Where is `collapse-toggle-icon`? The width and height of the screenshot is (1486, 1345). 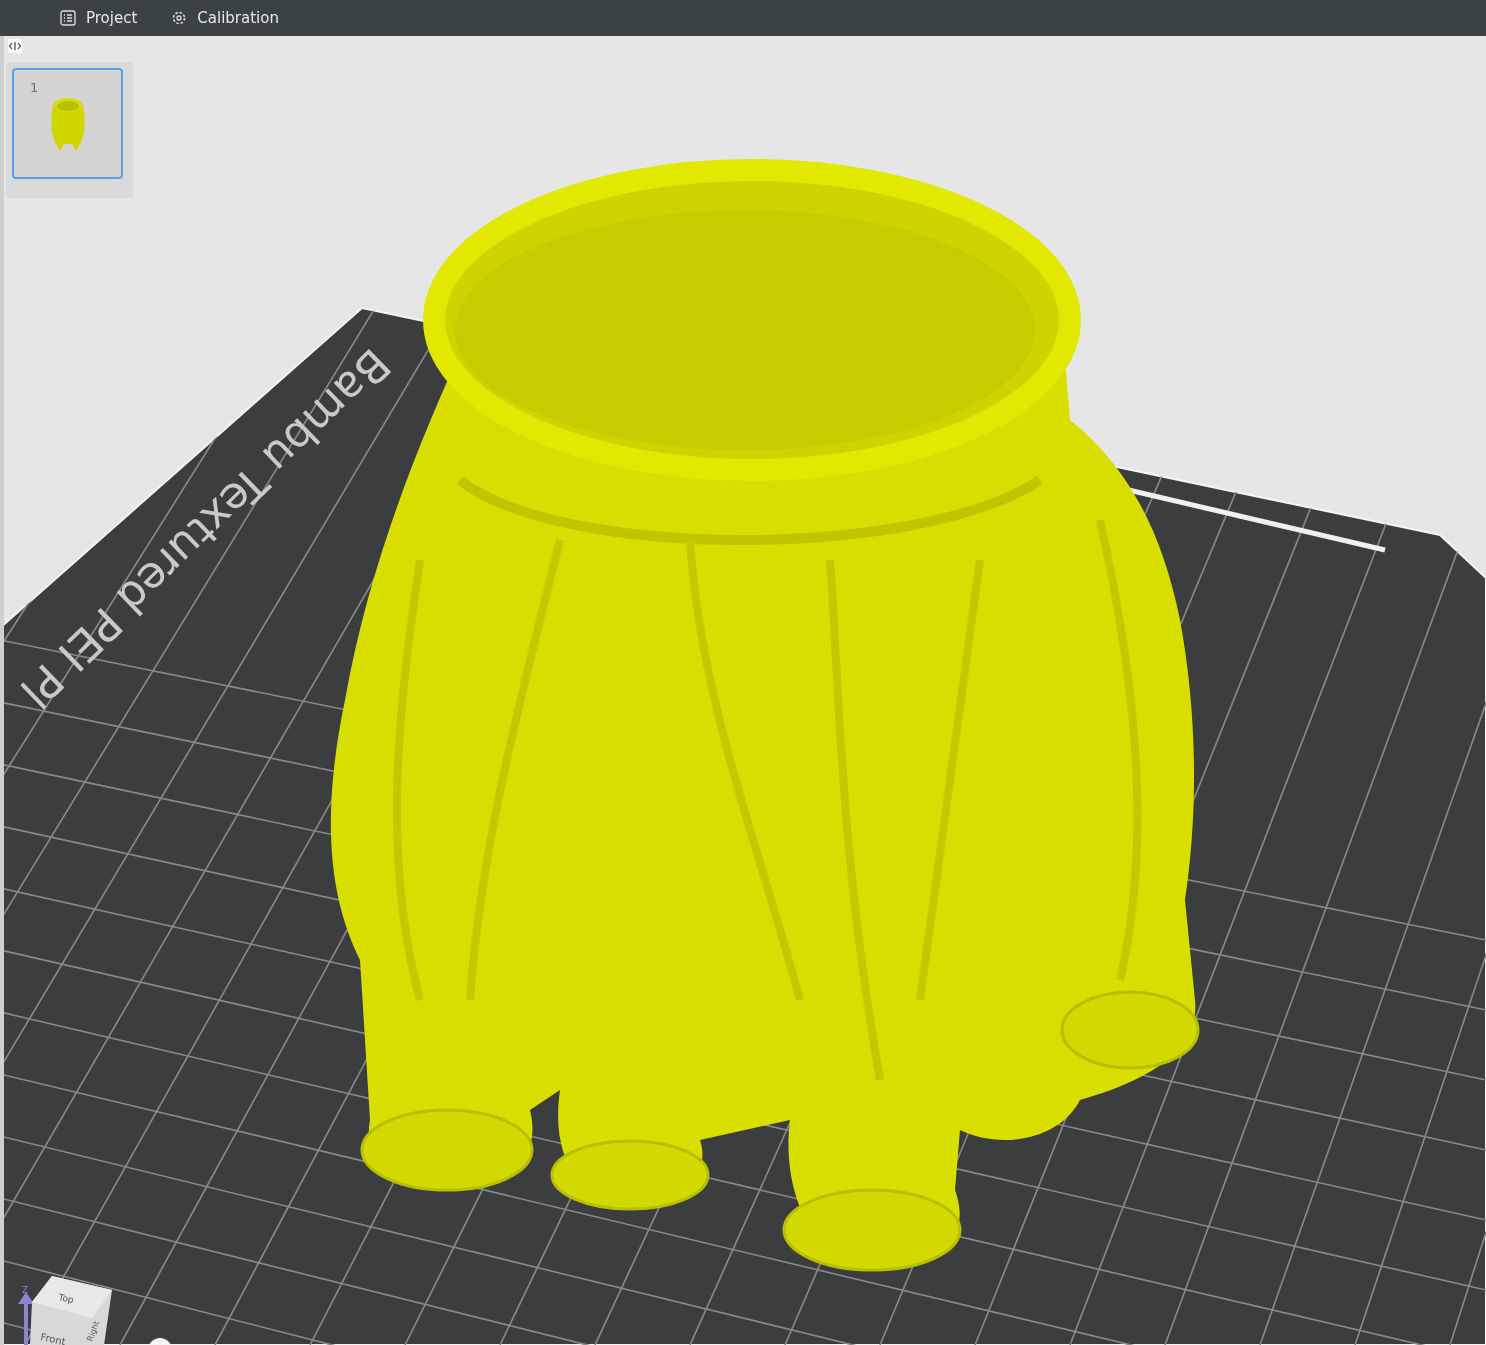
collapse-toggle-icon is located at coordinates (15, 46).